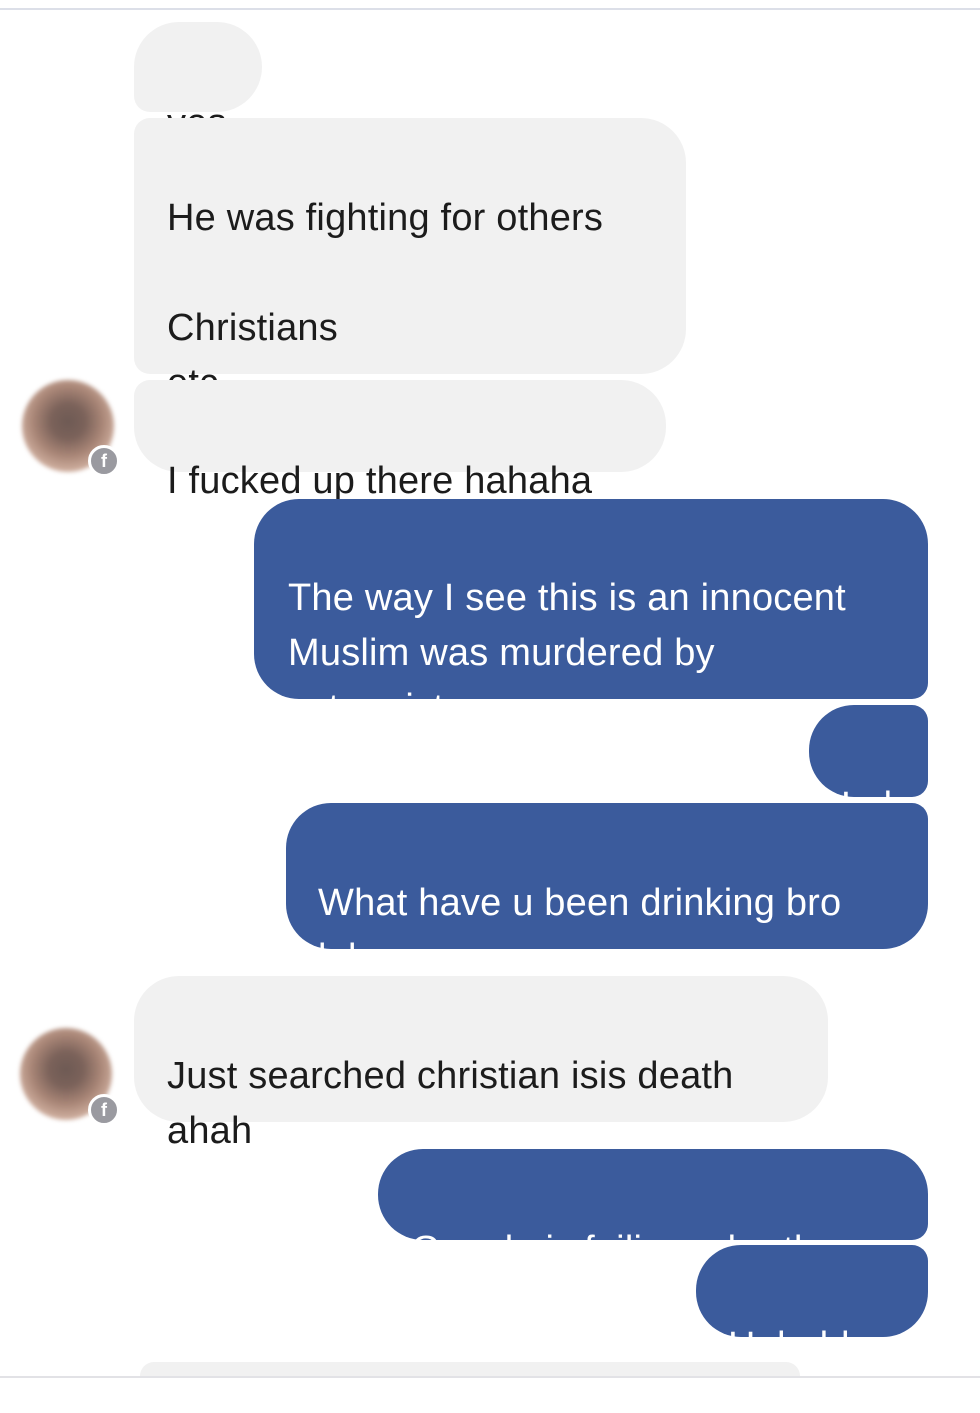  Describe the element at coordinates (380, 481) in the screenshot. I see `message-text: I fucked up there hahaha` at that location.